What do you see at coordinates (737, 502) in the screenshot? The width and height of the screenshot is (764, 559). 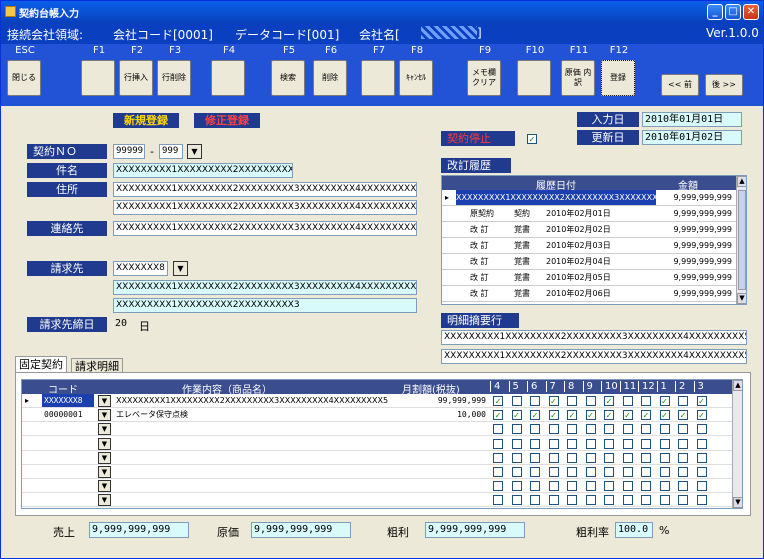 I see `detail-scroll-down-icon: ▼` at bounding box center [737, 502].